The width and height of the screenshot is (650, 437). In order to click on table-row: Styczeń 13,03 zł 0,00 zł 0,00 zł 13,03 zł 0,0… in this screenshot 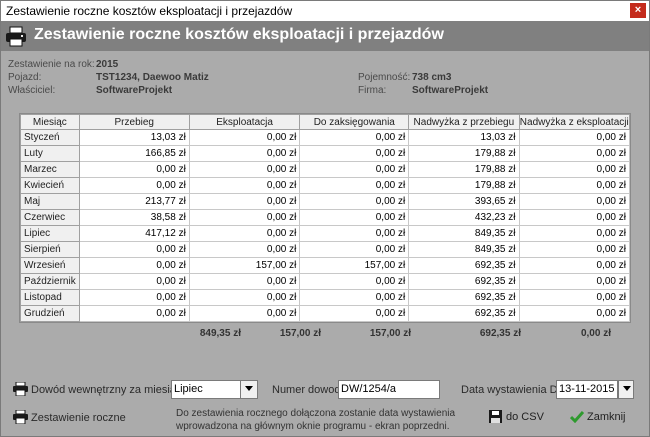, I will do `click(325, 137)`.